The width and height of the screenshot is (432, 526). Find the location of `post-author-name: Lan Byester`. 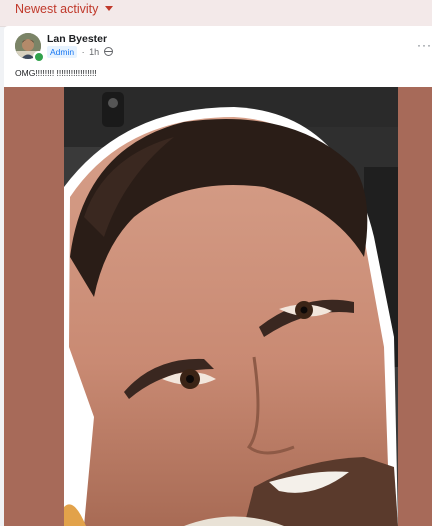

post-author-name: Lan Byester is located at coordinates (77, 39).